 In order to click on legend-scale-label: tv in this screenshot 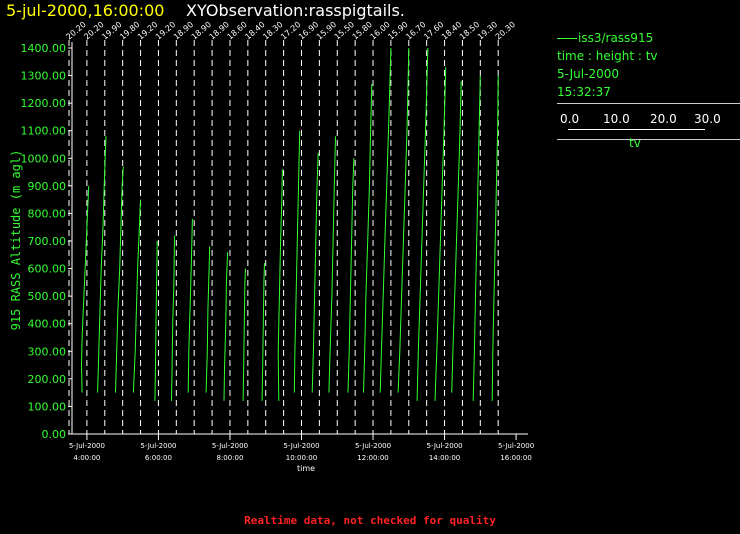, I will do `click(635, 143)`.